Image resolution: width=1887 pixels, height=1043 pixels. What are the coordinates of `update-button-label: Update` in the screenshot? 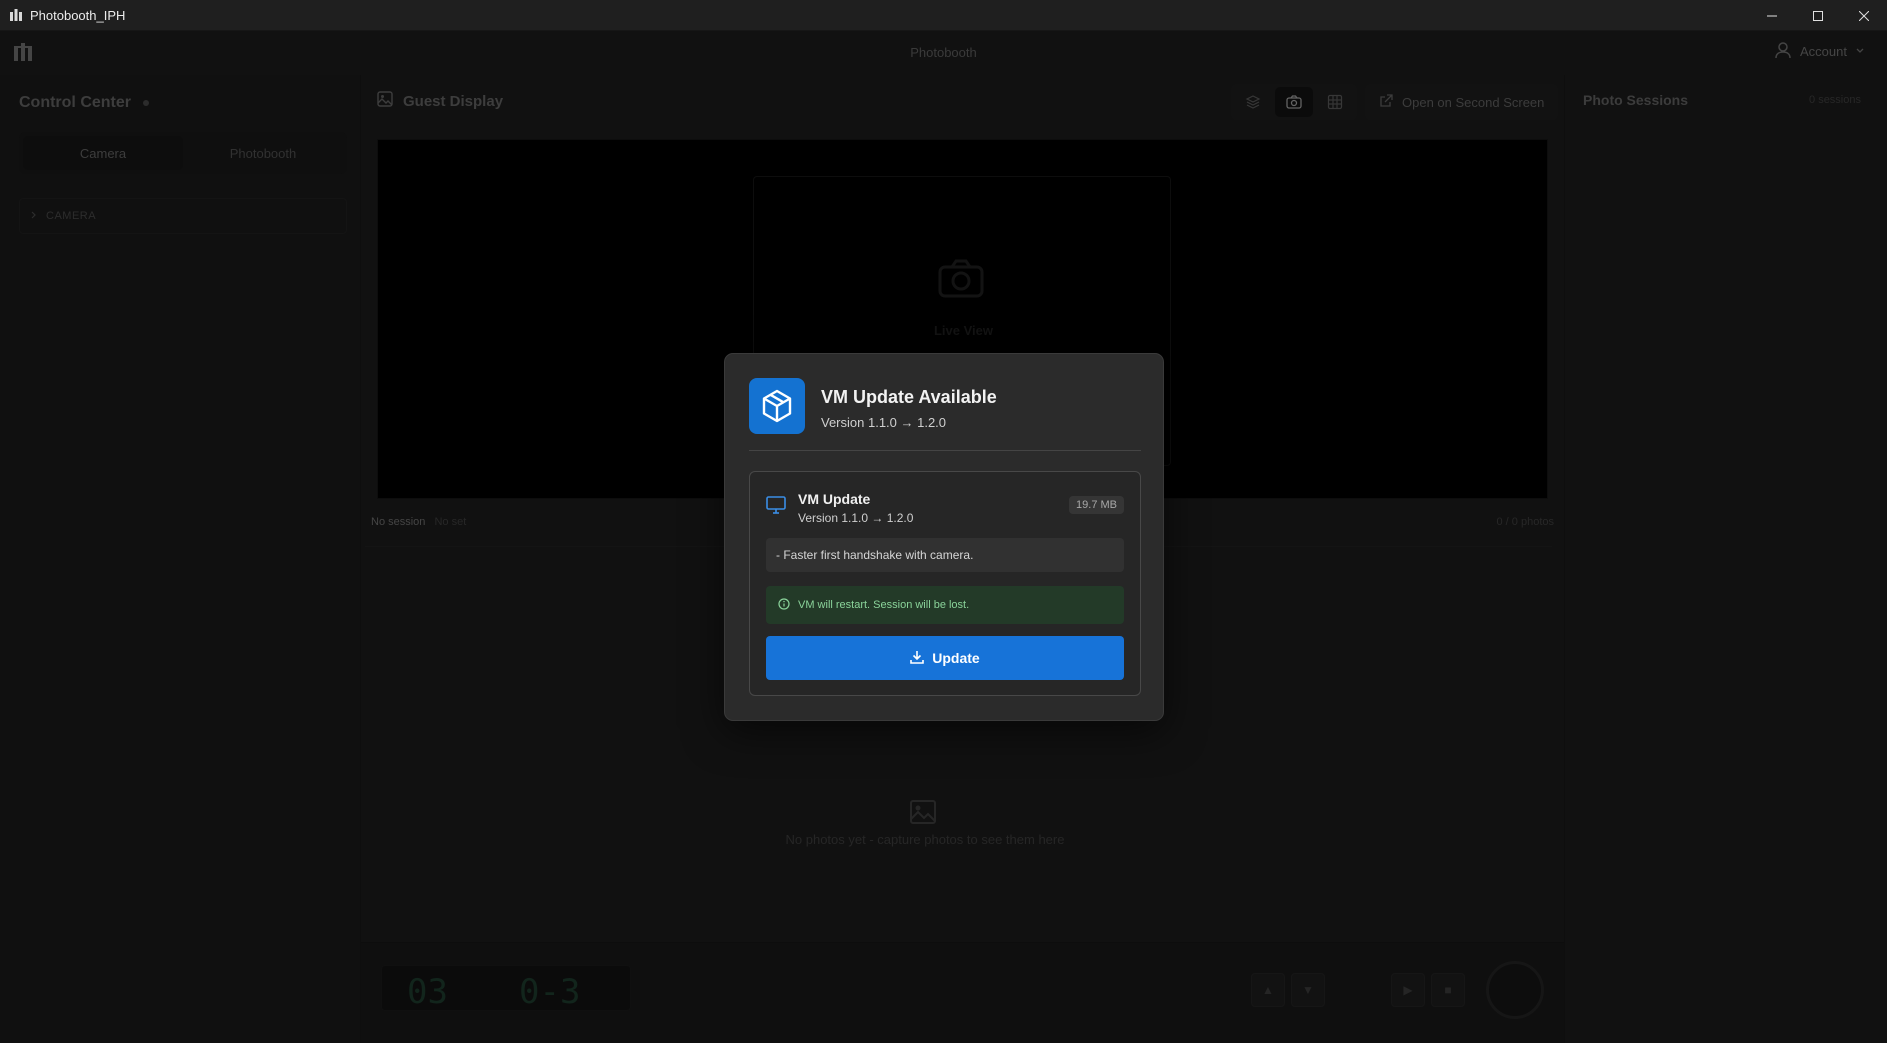 It's located at (956, 658).